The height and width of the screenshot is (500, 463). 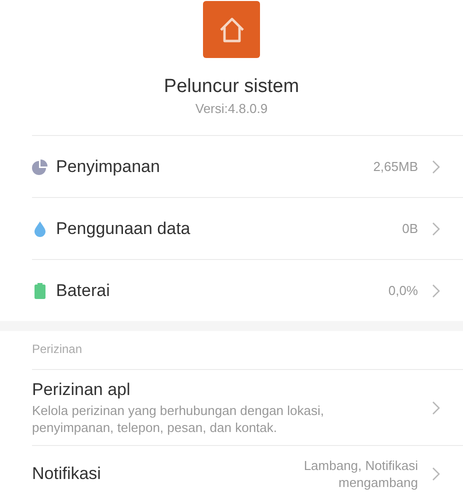 What do you see at coordinates (40, 228) in the screenshot?
I see `water-drop-icon` at bounding box center [40, 228].